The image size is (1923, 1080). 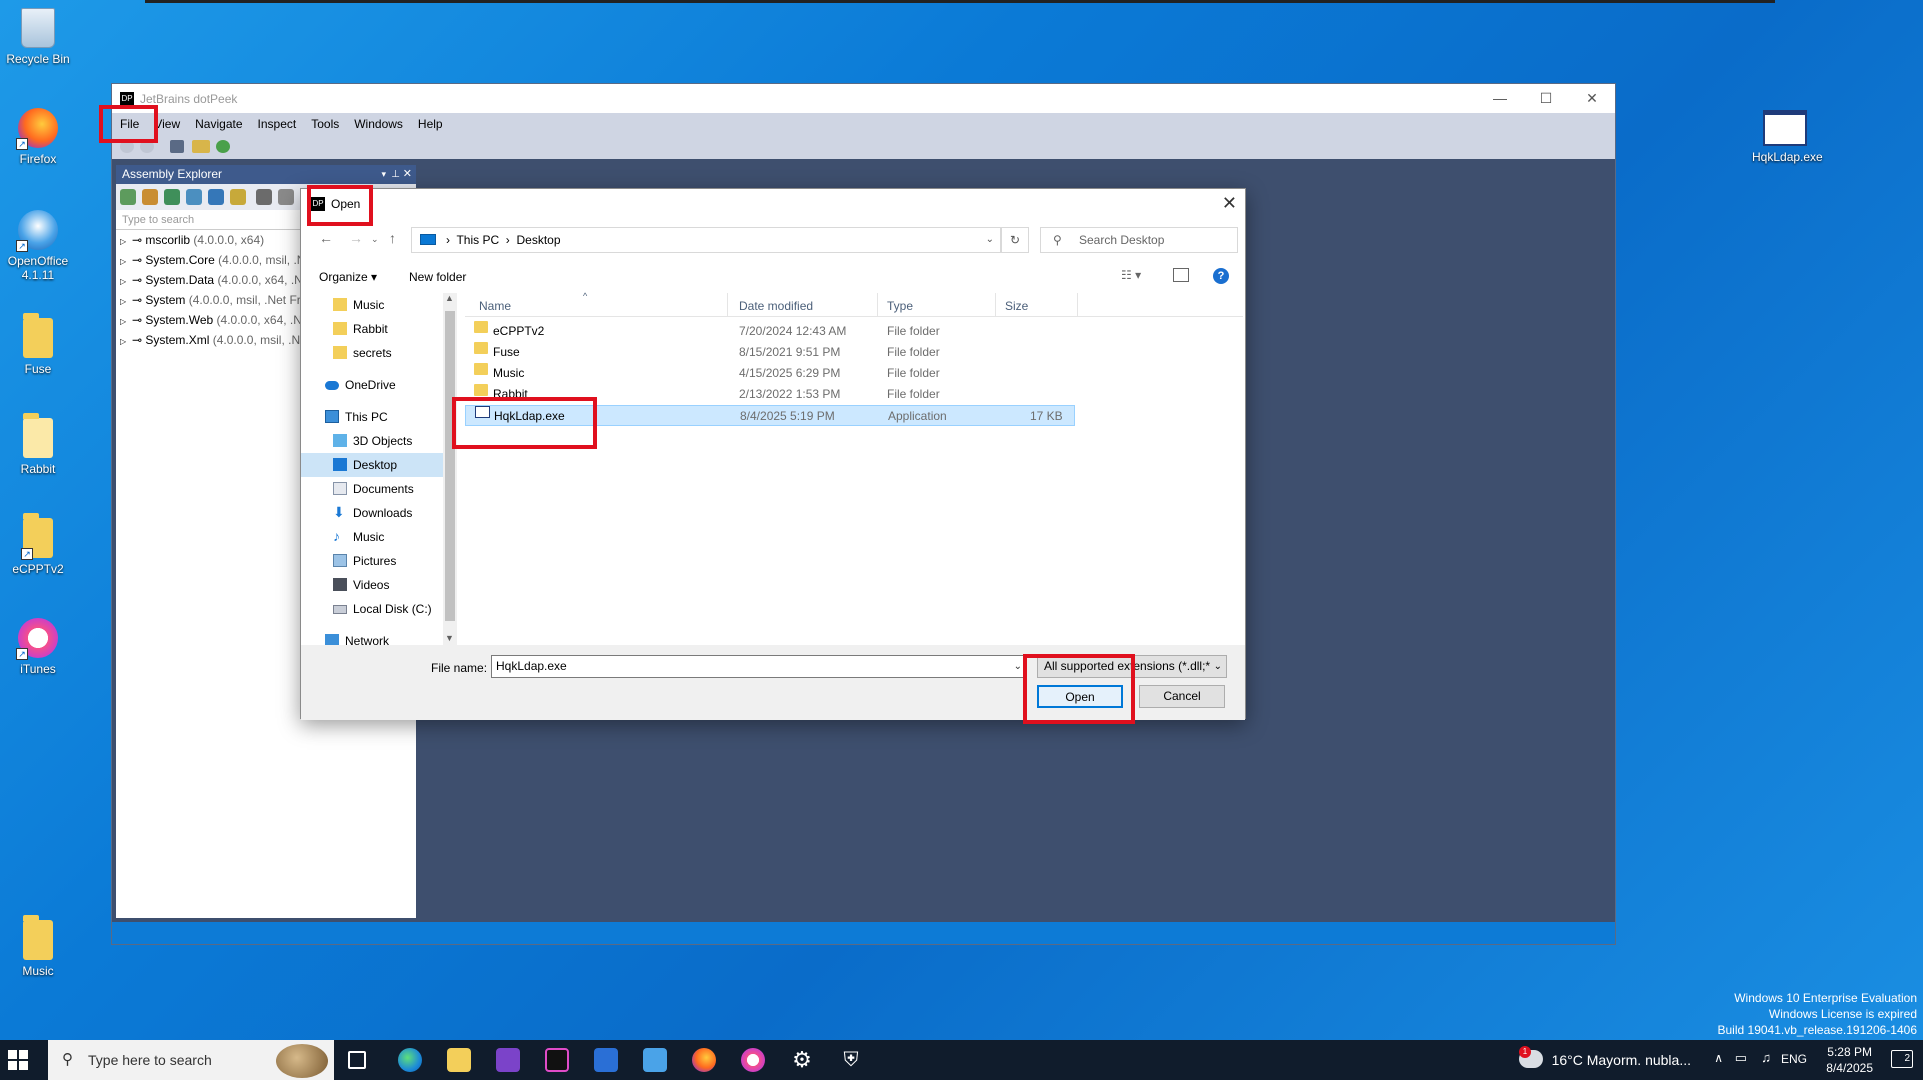 What do you see at coordinates (851, 1060) in the screenshot?
I see `shield-icon: ⛨` at bounding box center [851, 1060].